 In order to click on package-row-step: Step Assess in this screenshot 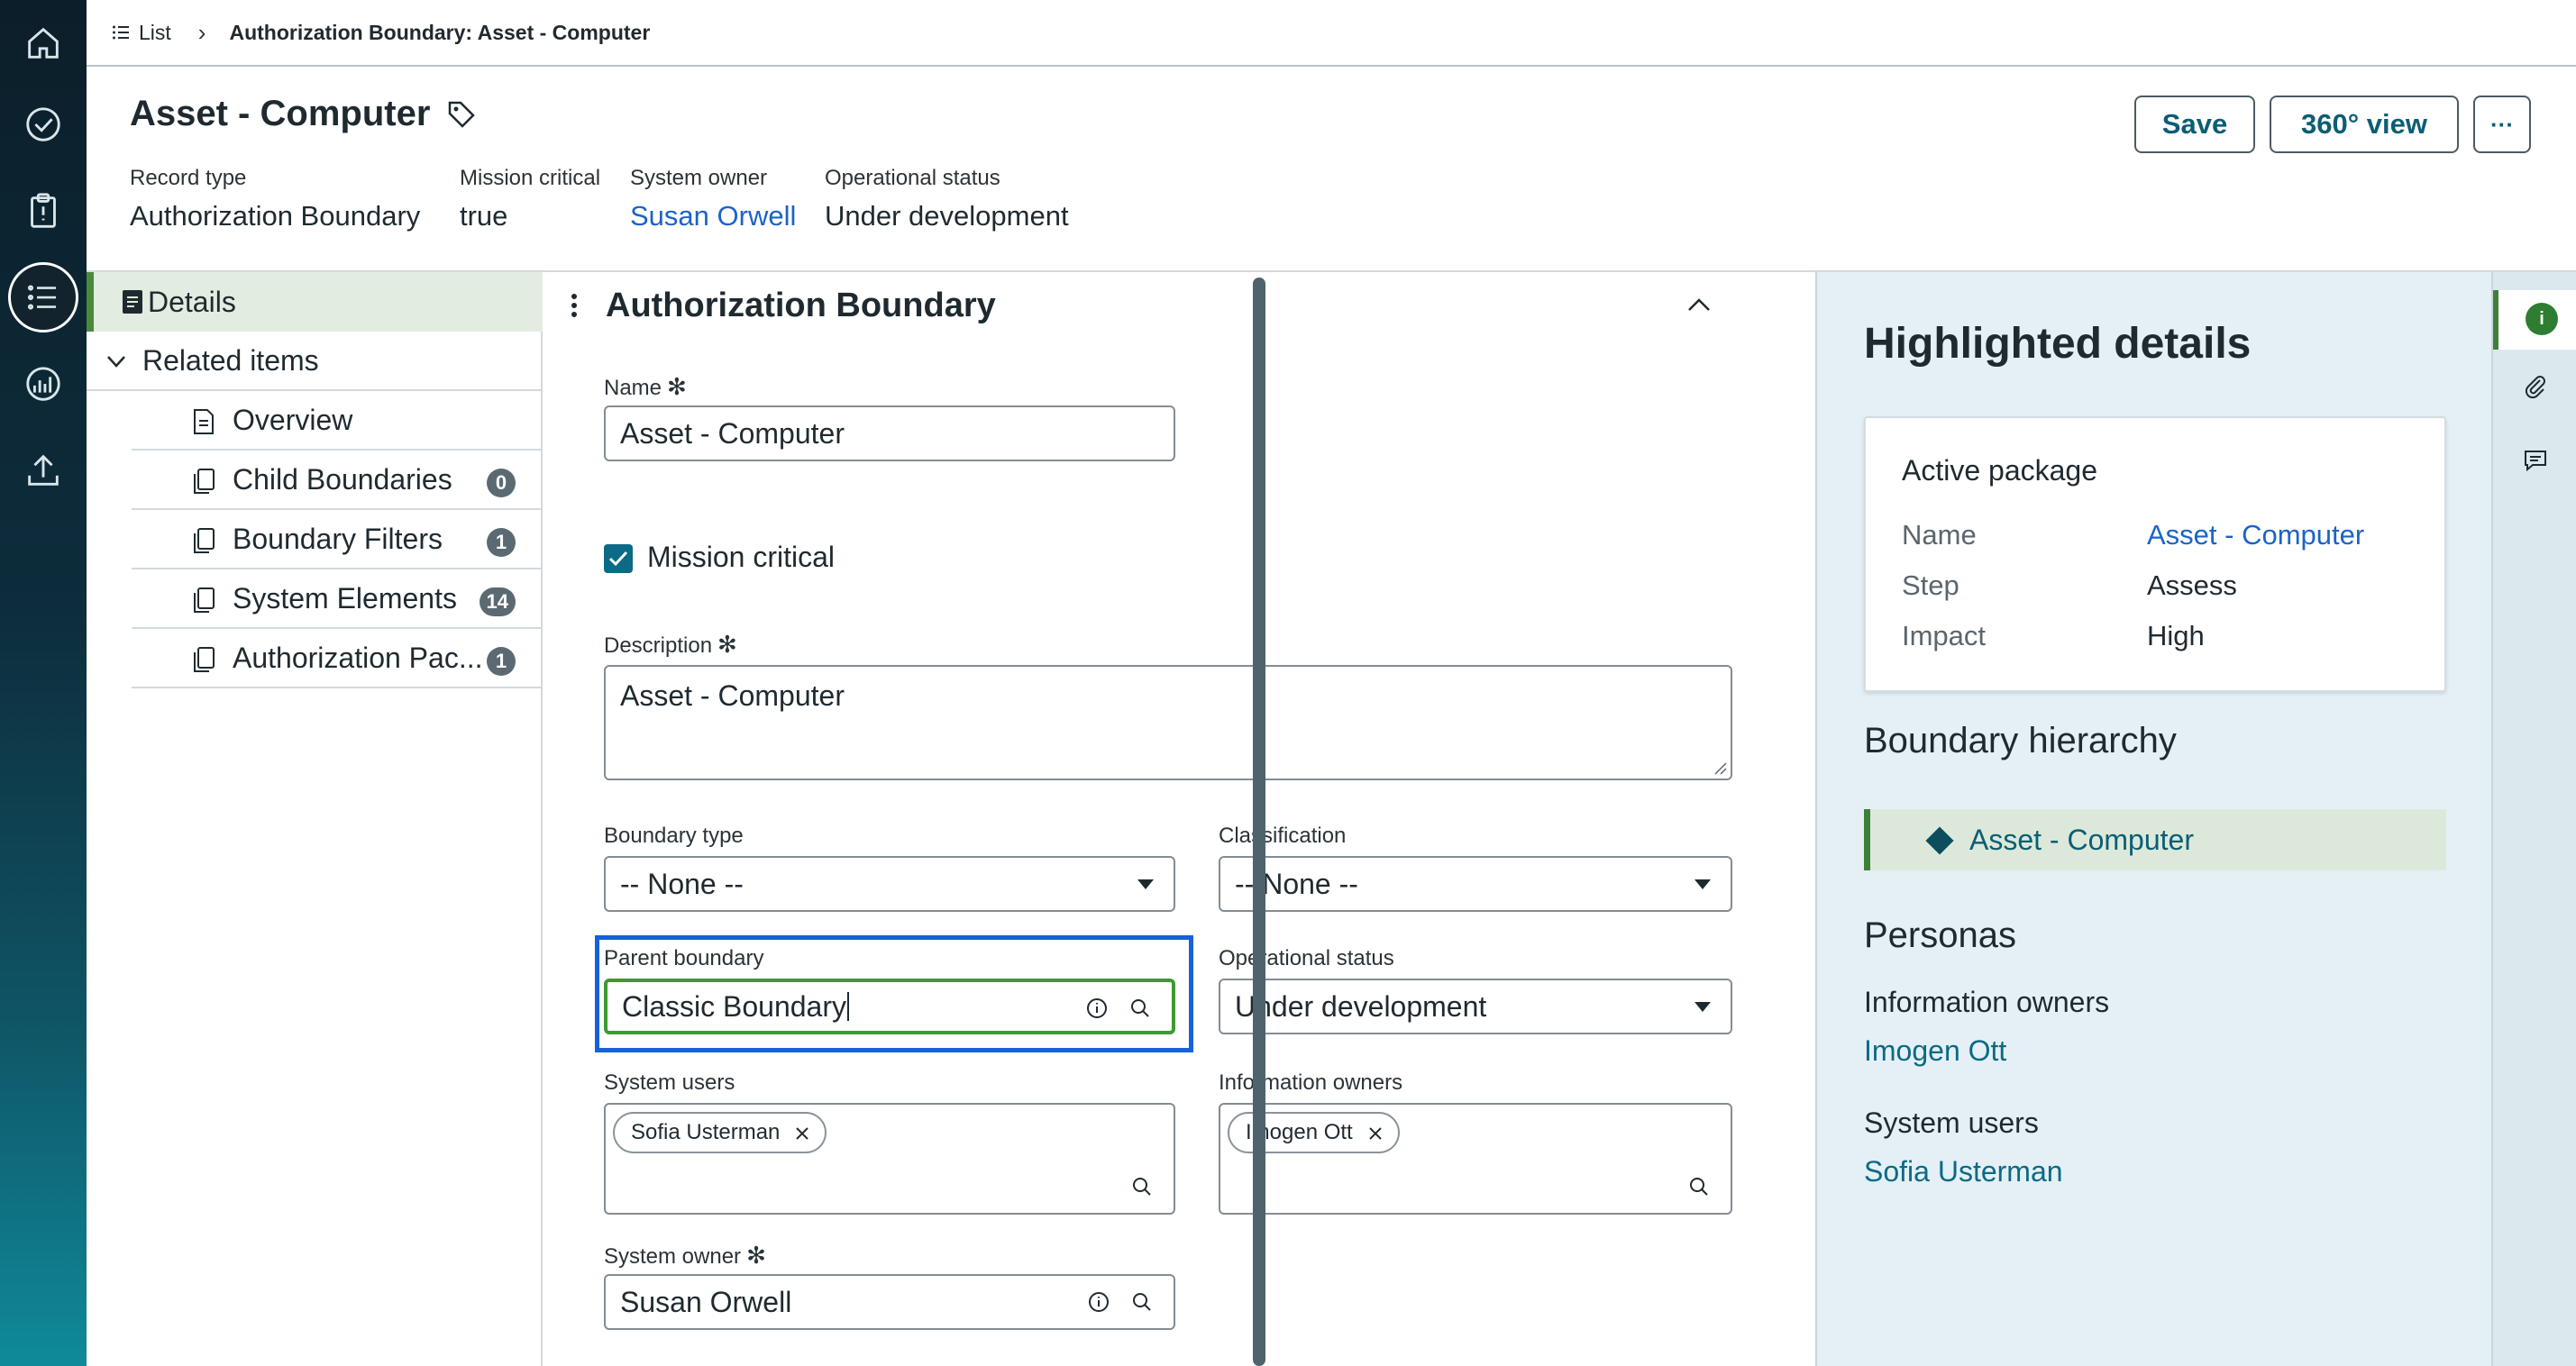, I will do `click(2069, 585)`.